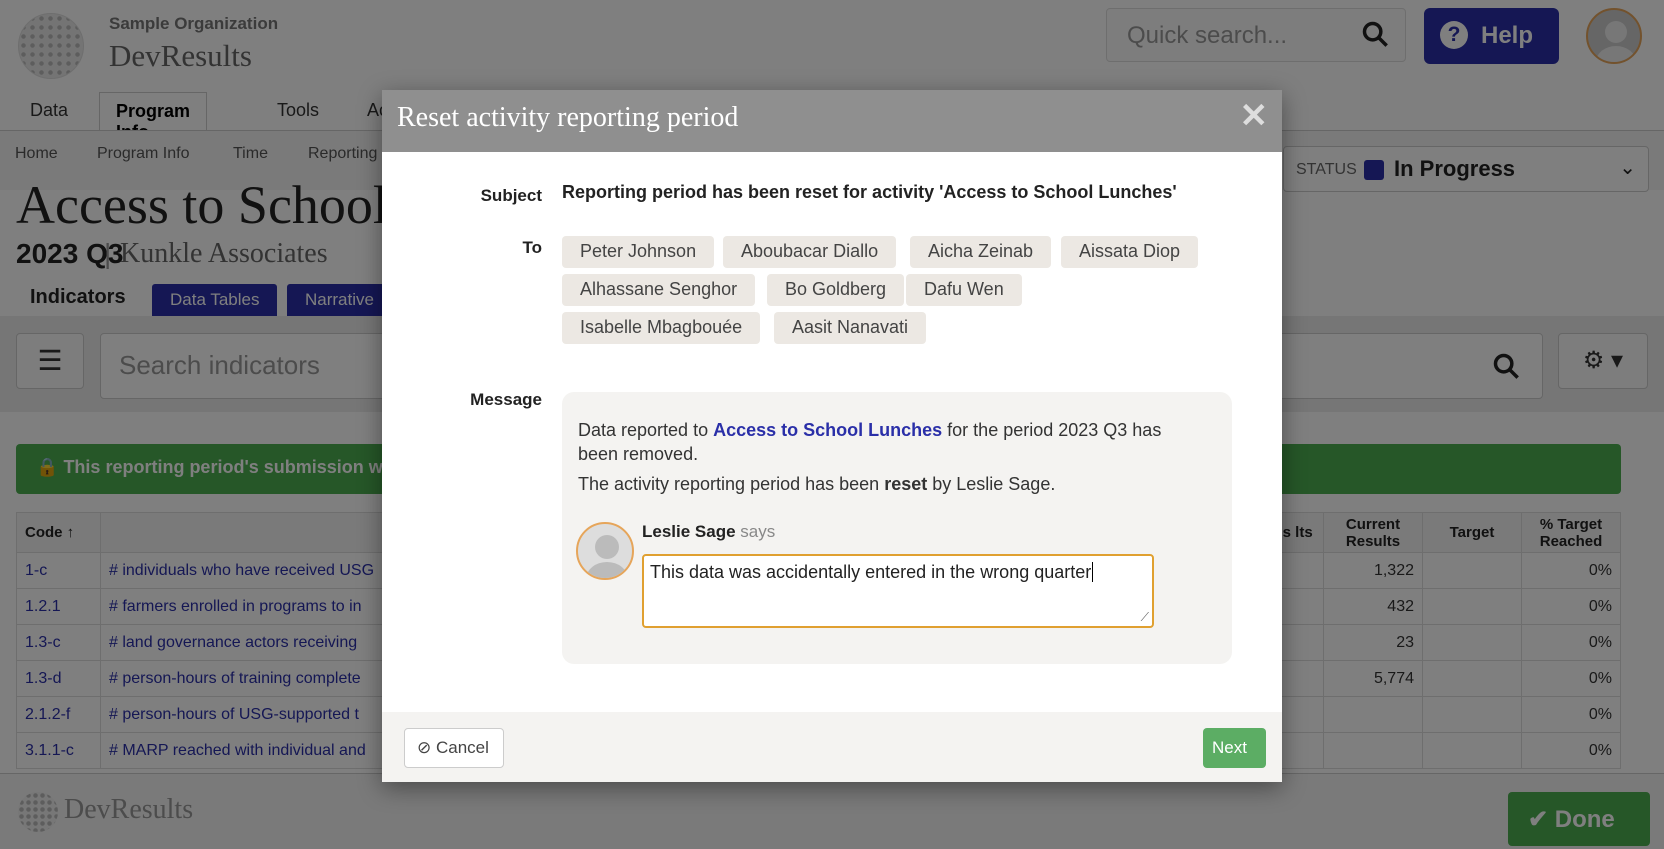 The image size is (1664, 849). Describe the element at coordinates (827, 430) in the screenshot. I see `activity-link: Access to School Lunches` at that location.